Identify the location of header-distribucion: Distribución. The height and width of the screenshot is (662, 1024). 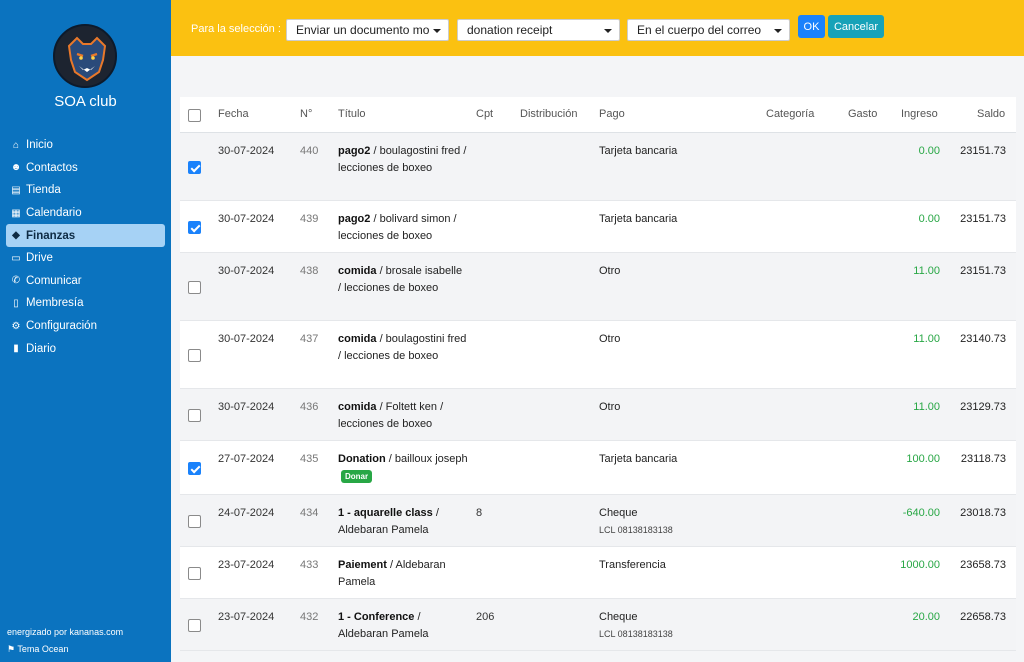
(548, 114).